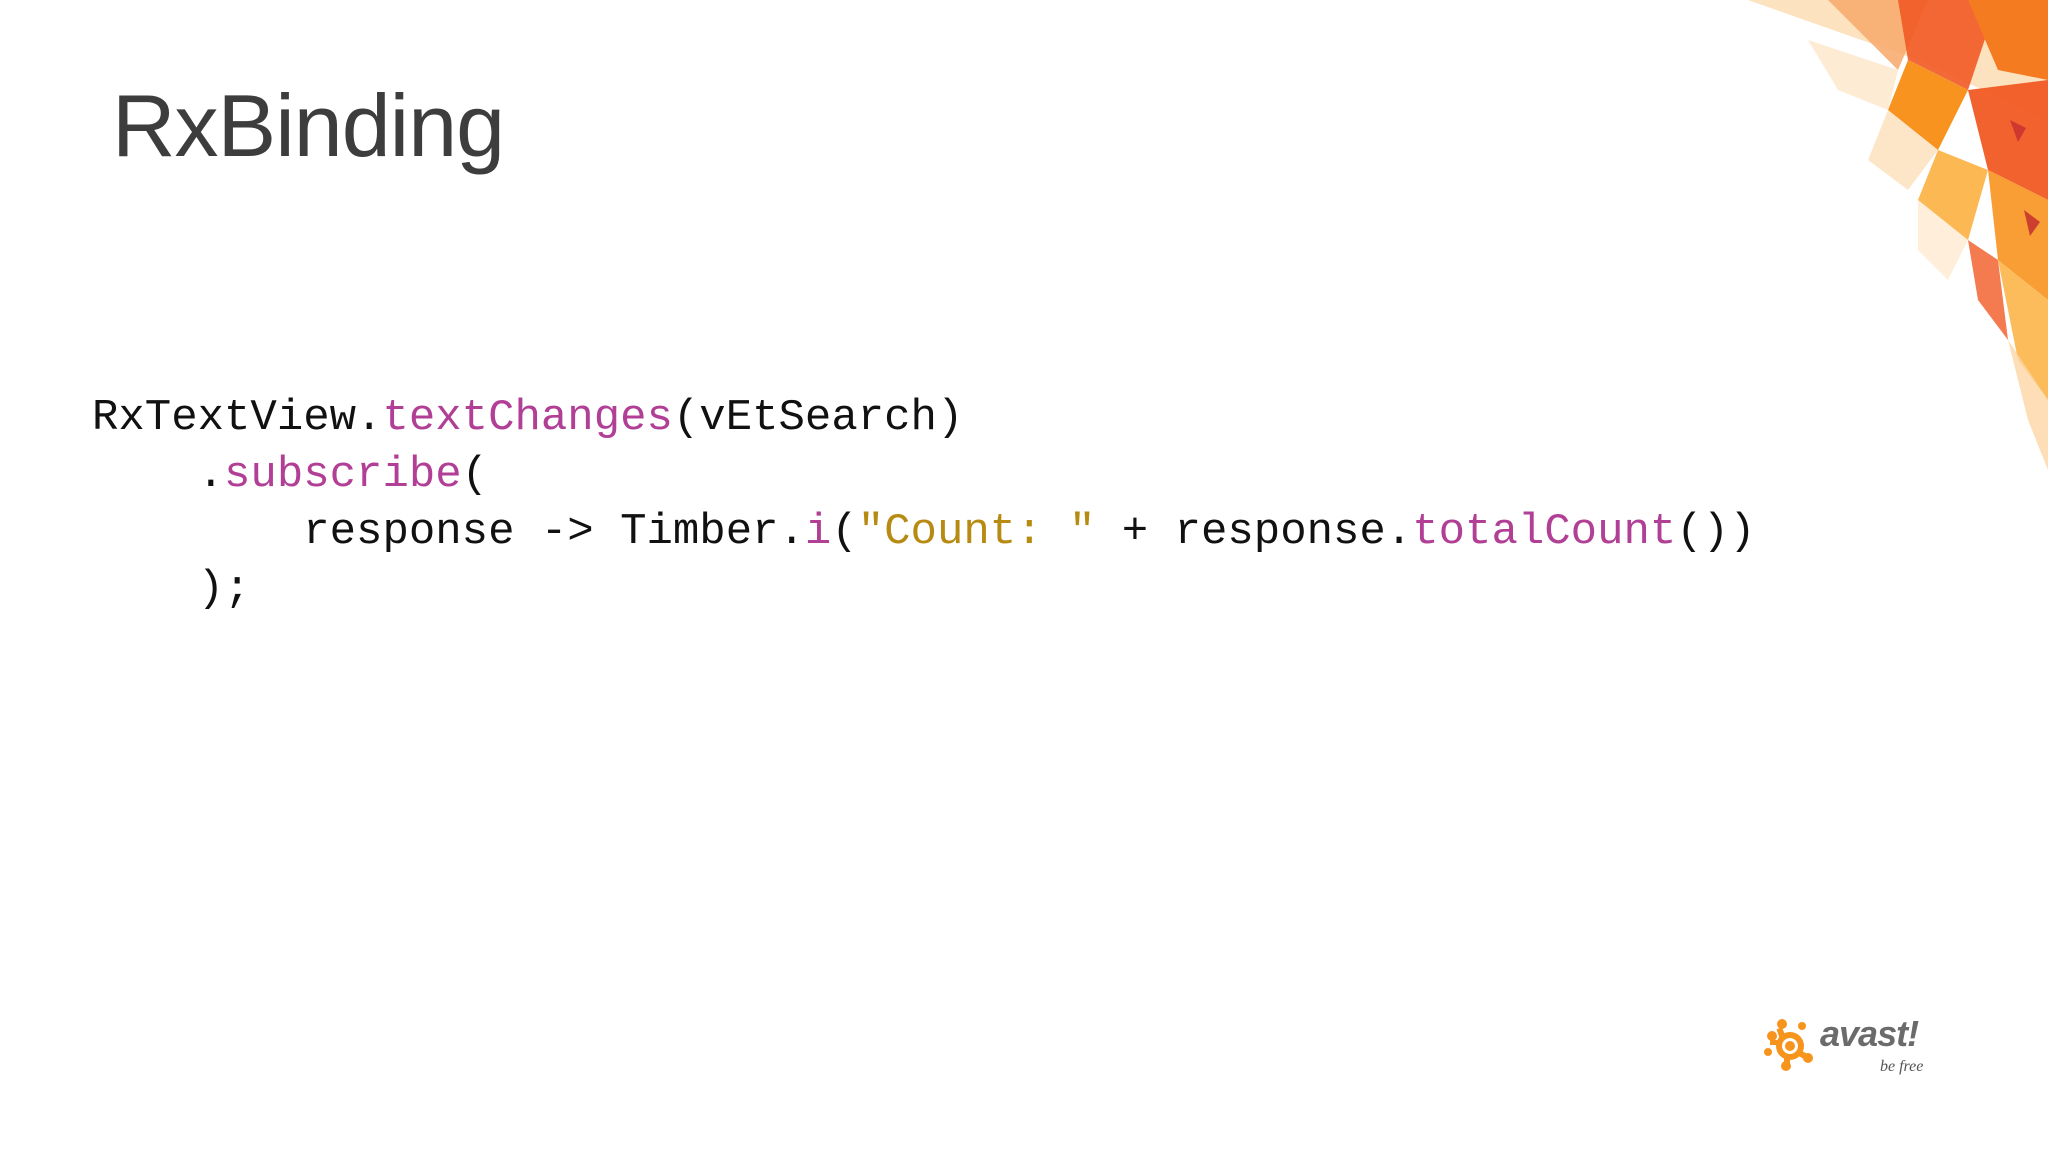 Image resolution: width=2048 pixels, height=1152 pixels. Describe the element at coordinates (1716, 532) in the screenshot. I see `code-token: ())` at that location.